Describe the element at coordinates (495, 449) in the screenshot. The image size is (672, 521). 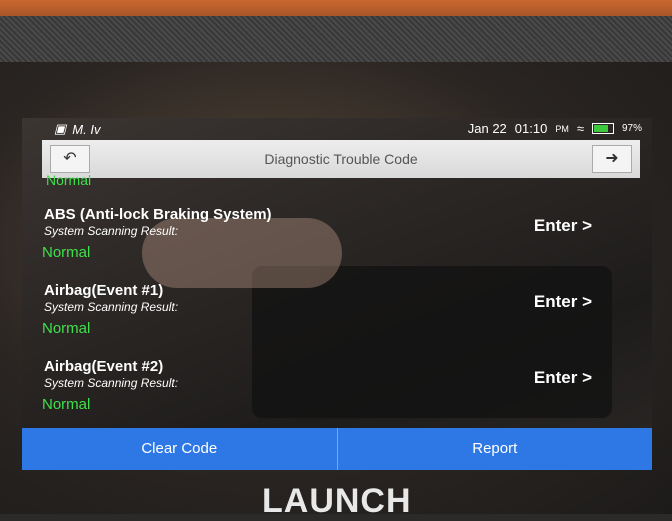
I see `report-button: Report` at that location.